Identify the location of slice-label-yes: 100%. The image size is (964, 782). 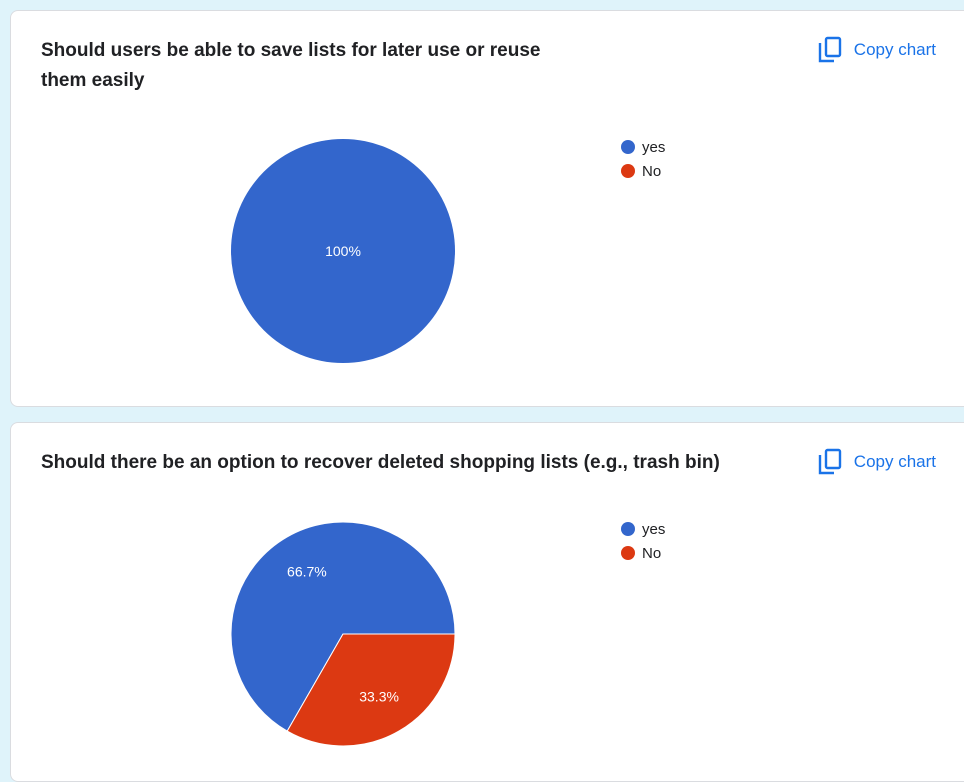
(343, 251).